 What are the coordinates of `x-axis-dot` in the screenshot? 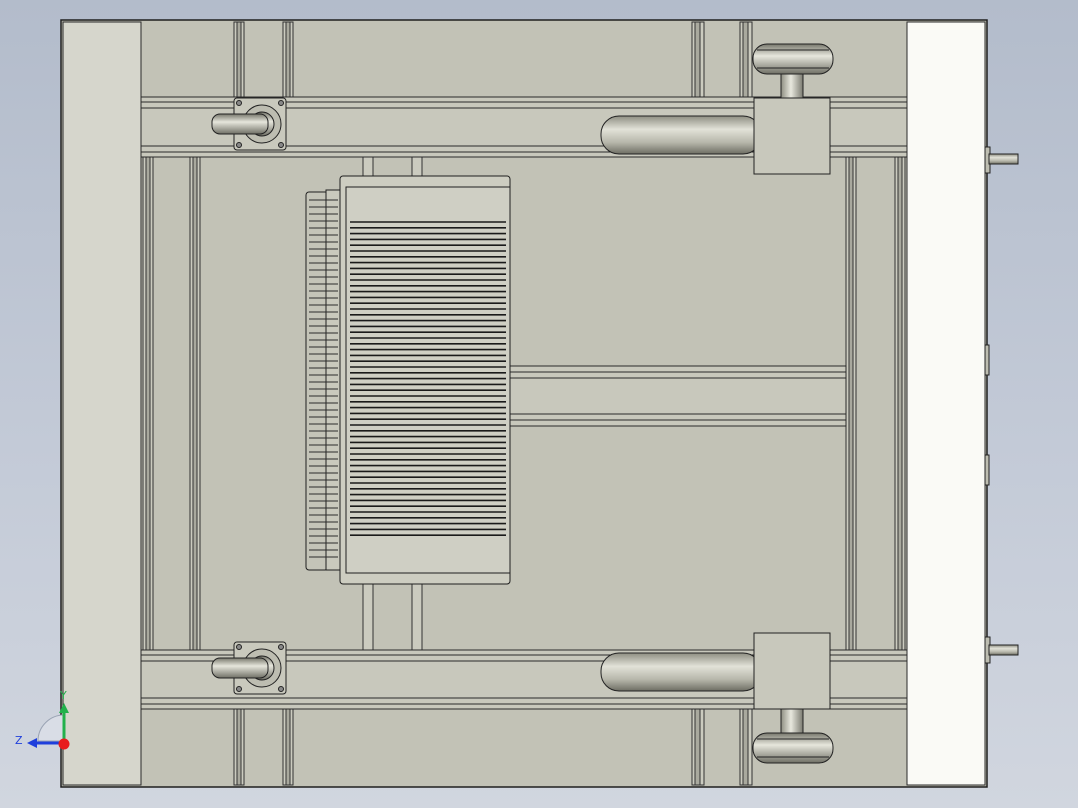 It's located at (64, 744).